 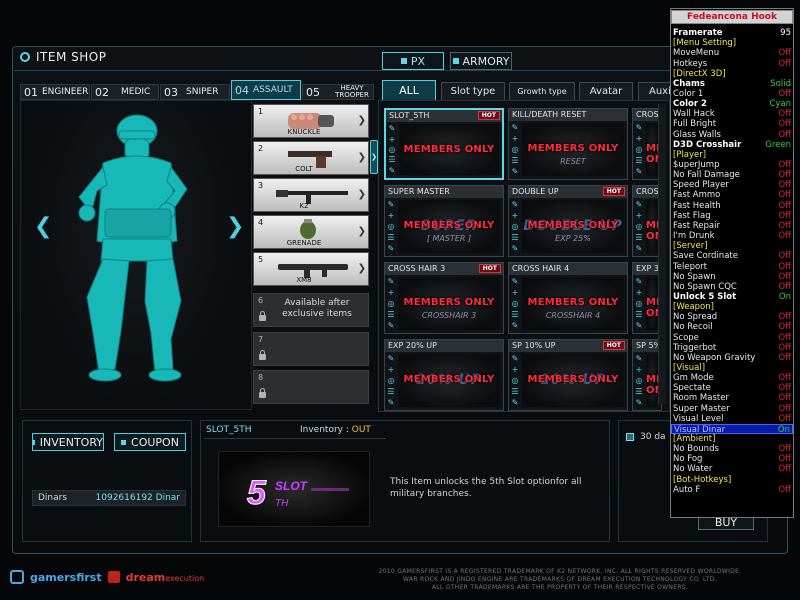 I want to click on hack-menu-option: Visual Dinar On, so click(x=732, y=429).